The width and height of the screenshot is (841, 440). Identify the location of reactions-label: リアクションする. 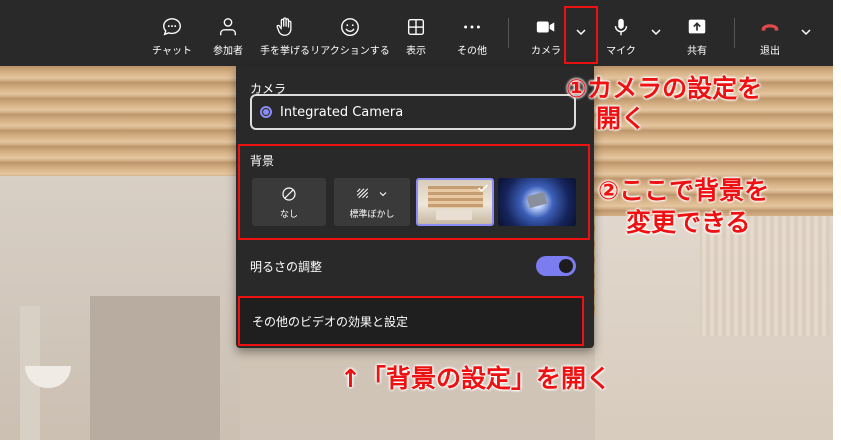
(350, 51).